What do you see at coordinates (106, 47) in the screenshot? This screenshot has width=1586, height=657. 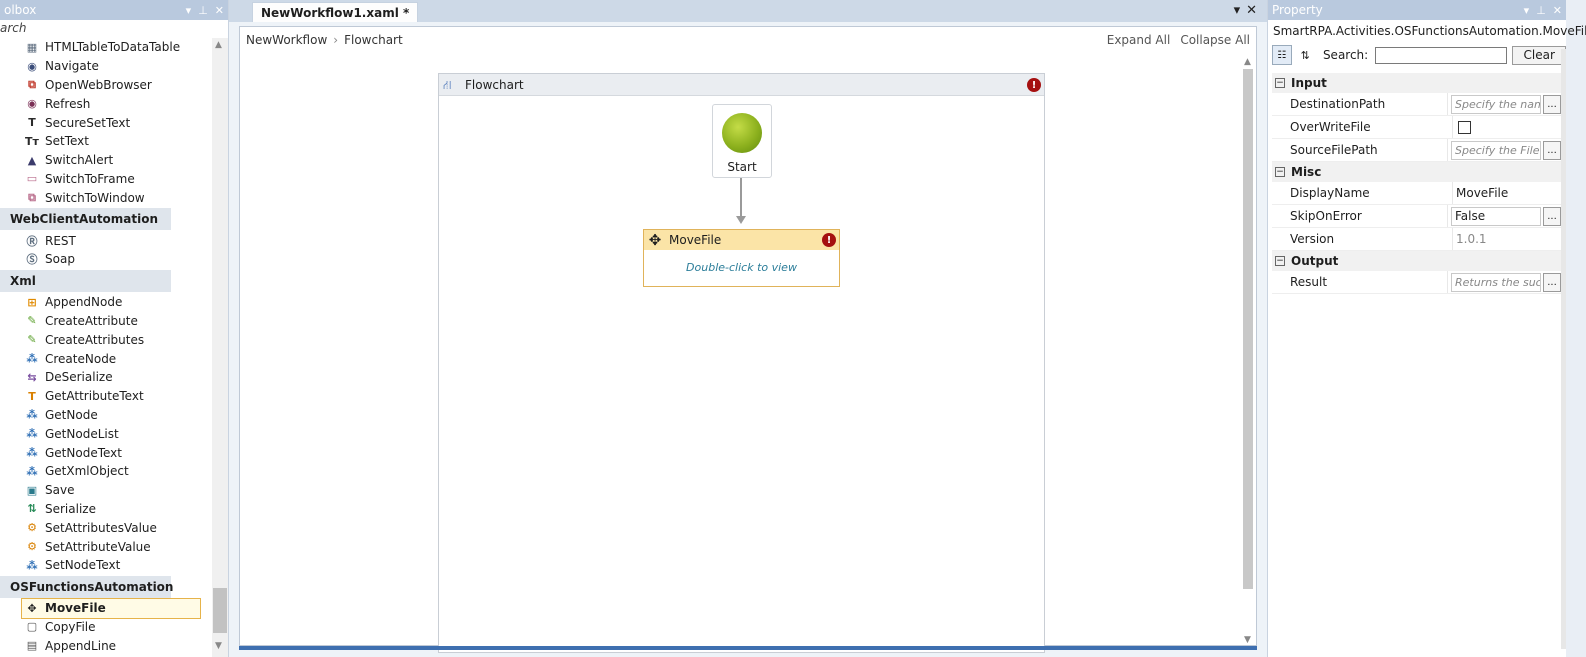 I see `toolbox-item: ▦ HTMLTableToDataTable` at bounding box center [106, 47].